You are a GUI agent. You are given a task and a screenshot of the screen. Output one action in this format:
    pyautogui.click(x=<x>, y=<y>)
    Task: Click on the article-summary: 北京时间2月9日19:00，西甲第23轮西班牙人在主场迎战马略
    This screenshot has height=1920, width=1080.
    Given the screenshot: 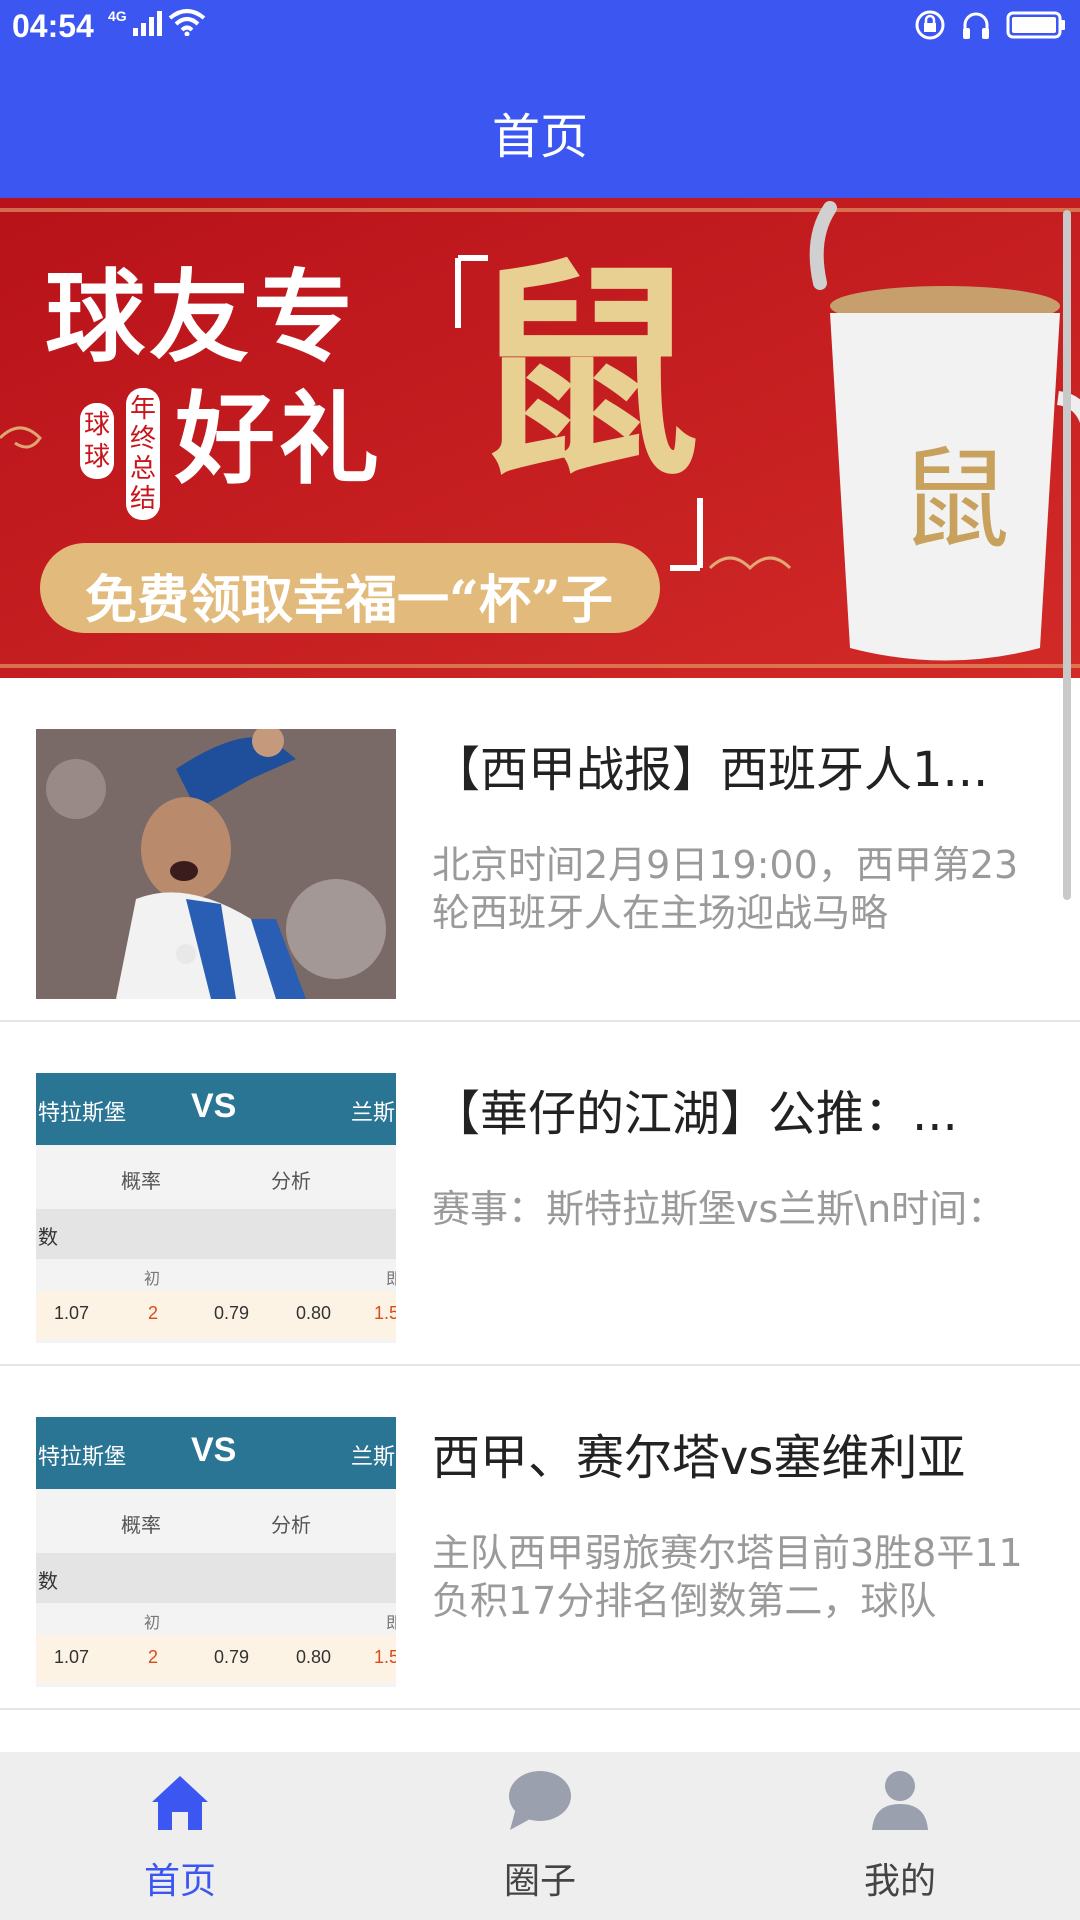 What is the action you would take?
    pyautogui.click(x=725, y=889)
    